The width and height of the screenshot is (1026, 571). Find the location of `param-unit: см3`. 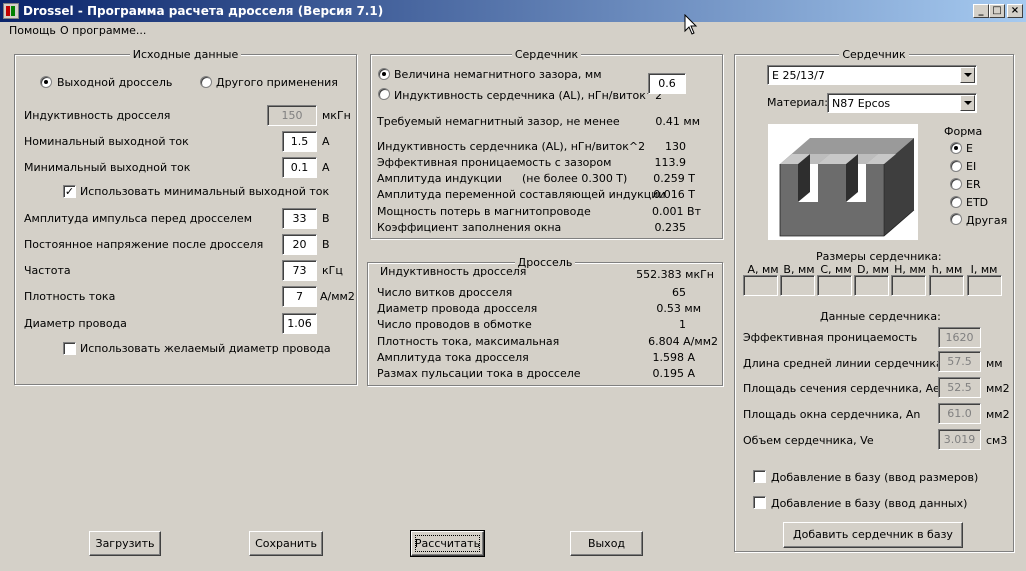

param-unit: см3 is located at coordinates (997, 440).